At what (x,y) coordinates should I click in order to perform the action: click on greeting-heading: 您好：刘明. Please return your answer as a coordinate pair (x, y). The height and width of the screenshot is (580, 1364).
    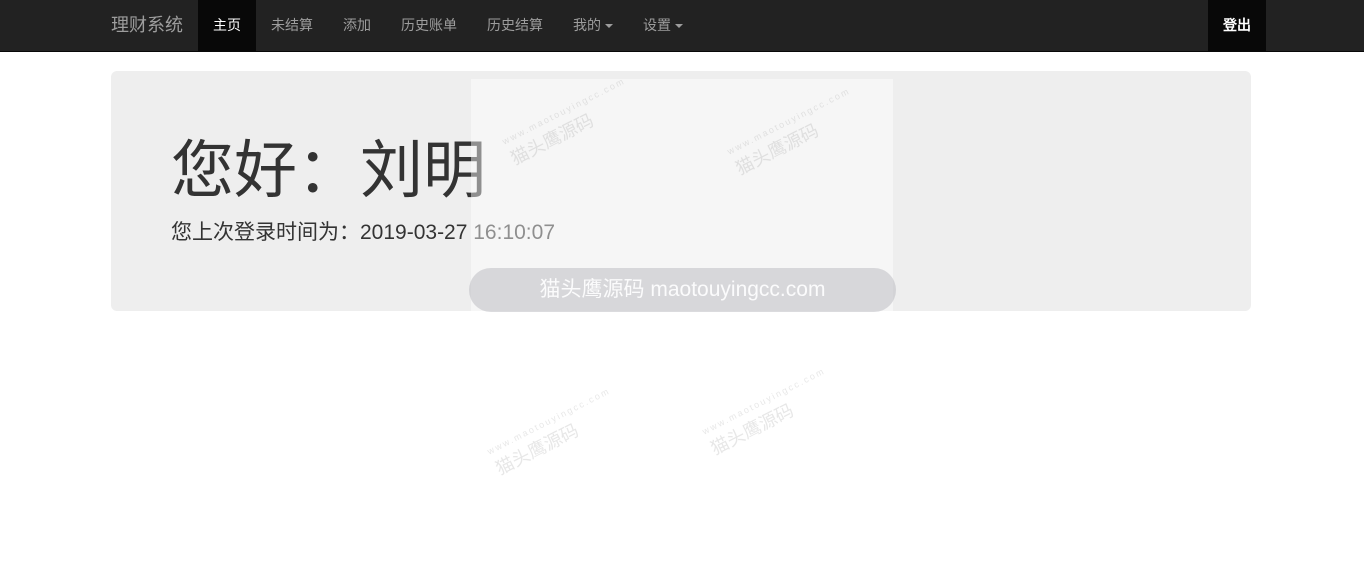
    Looking at the image, I should click on (328, 171).